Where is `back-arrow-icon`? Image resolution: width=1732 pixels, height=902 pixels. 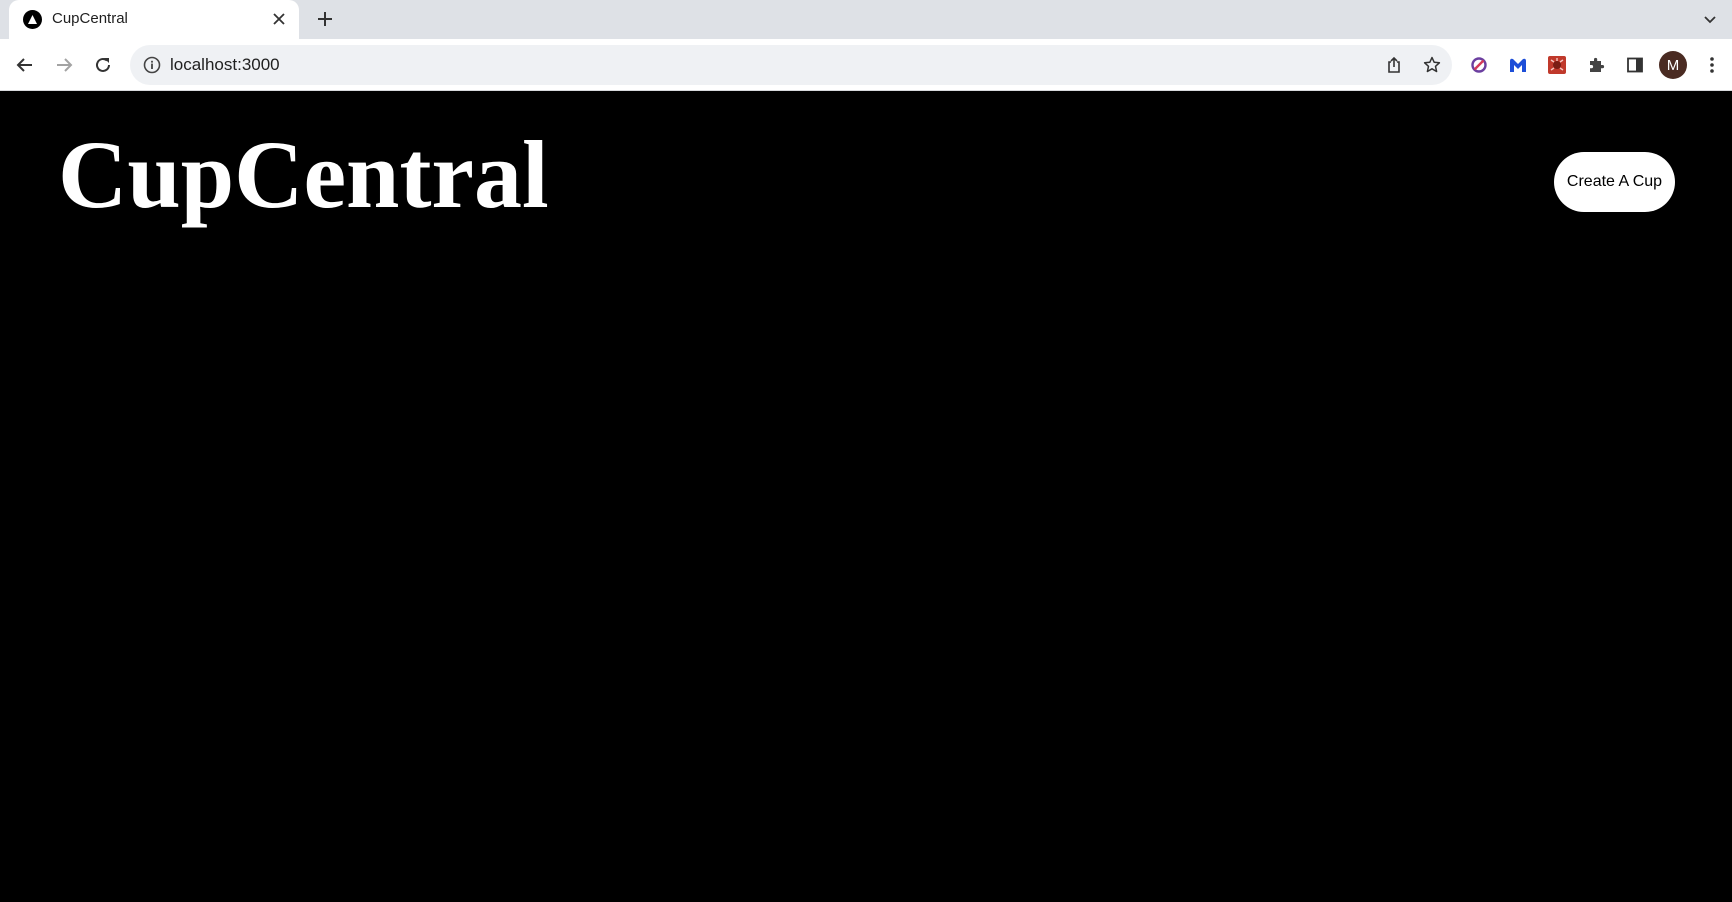 back-arrow-icon is located at coordinates (25, 65).